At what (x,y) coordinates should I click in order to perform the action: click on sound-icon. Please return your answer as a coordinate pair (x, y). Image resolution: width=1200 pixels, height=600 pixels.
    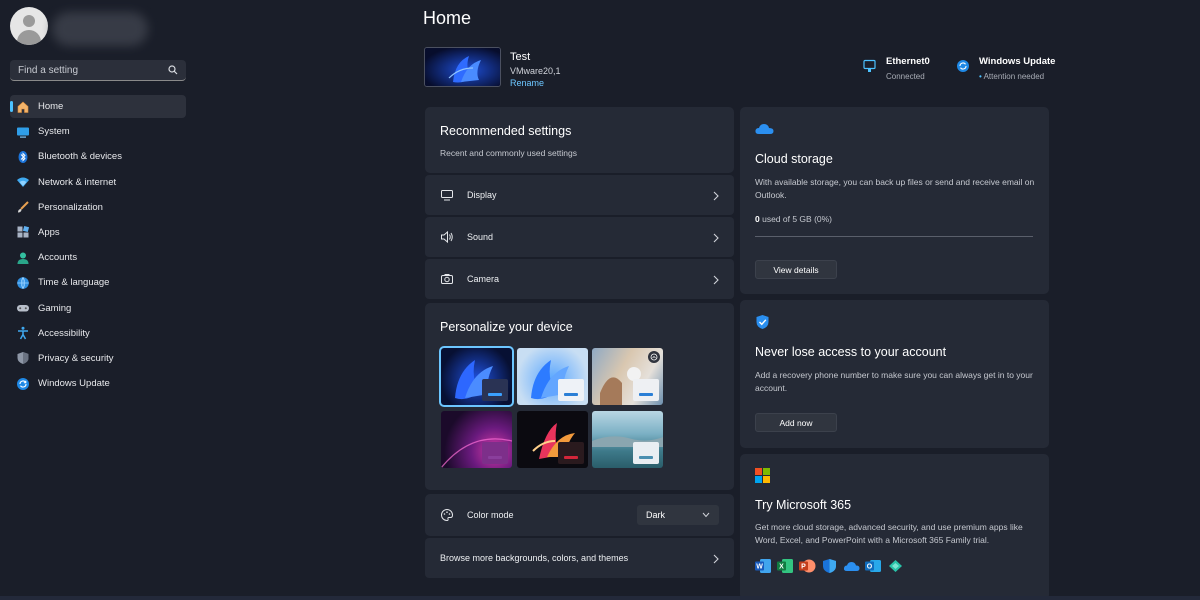
    Looking at the image, I should click on (447, 237).